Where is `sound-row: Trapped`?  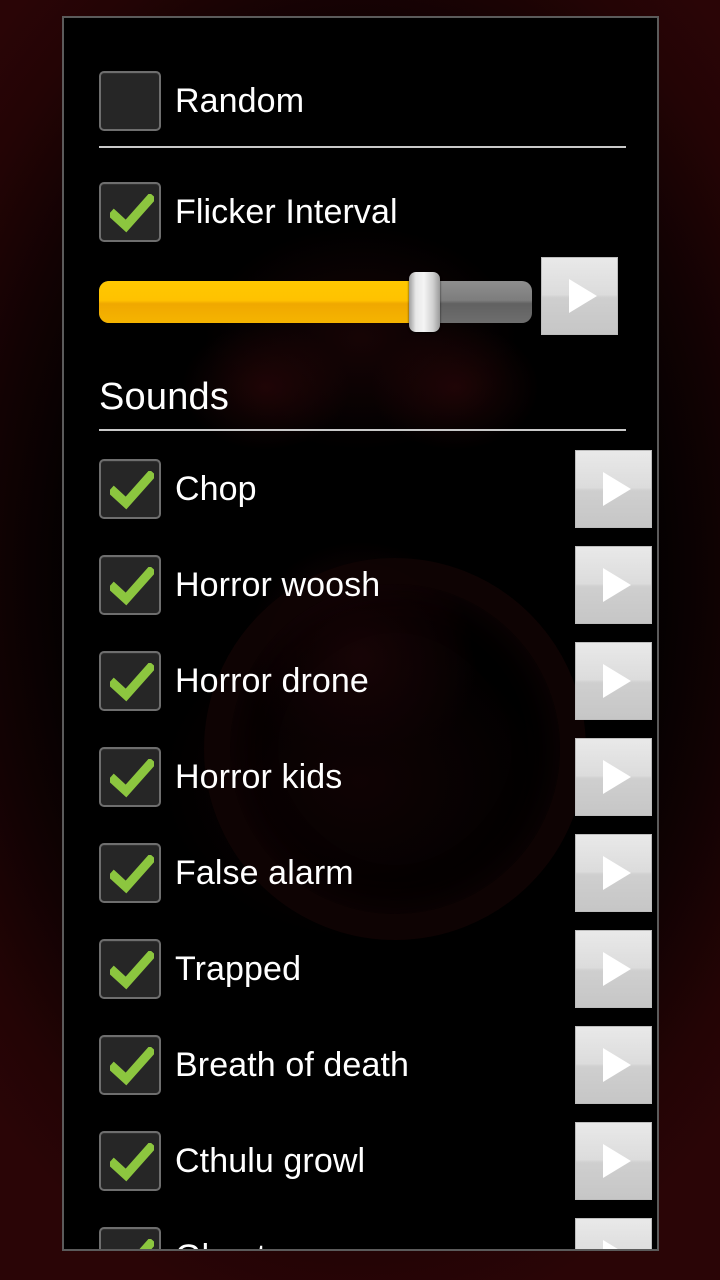 sound-row: Trapped is located at coordinates (378, 969).